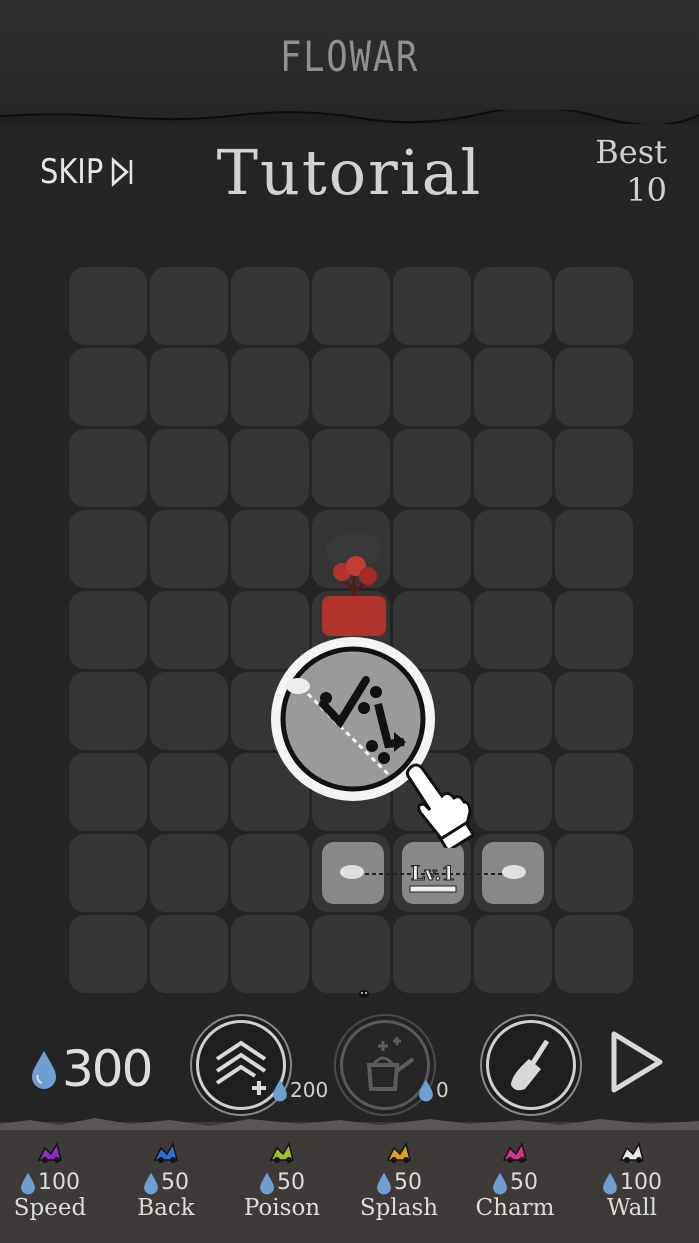 This screenshot has width=699, height=1243. I want to click on app-title: FLOWAR, so click(349, 56).